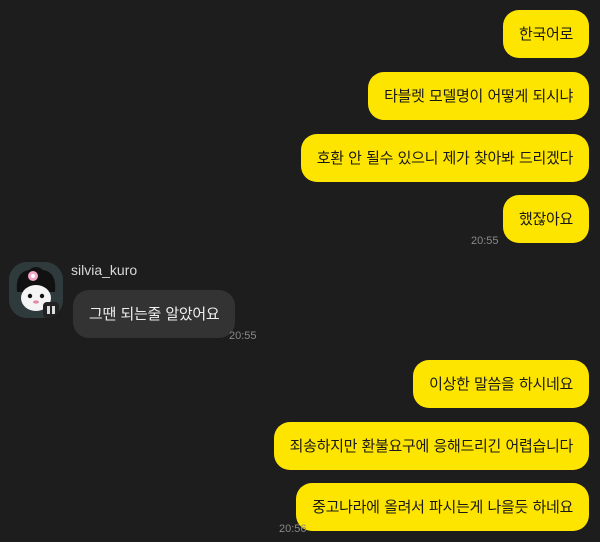  I want to click on kuromi-avatar-icon, so click(36, 290).